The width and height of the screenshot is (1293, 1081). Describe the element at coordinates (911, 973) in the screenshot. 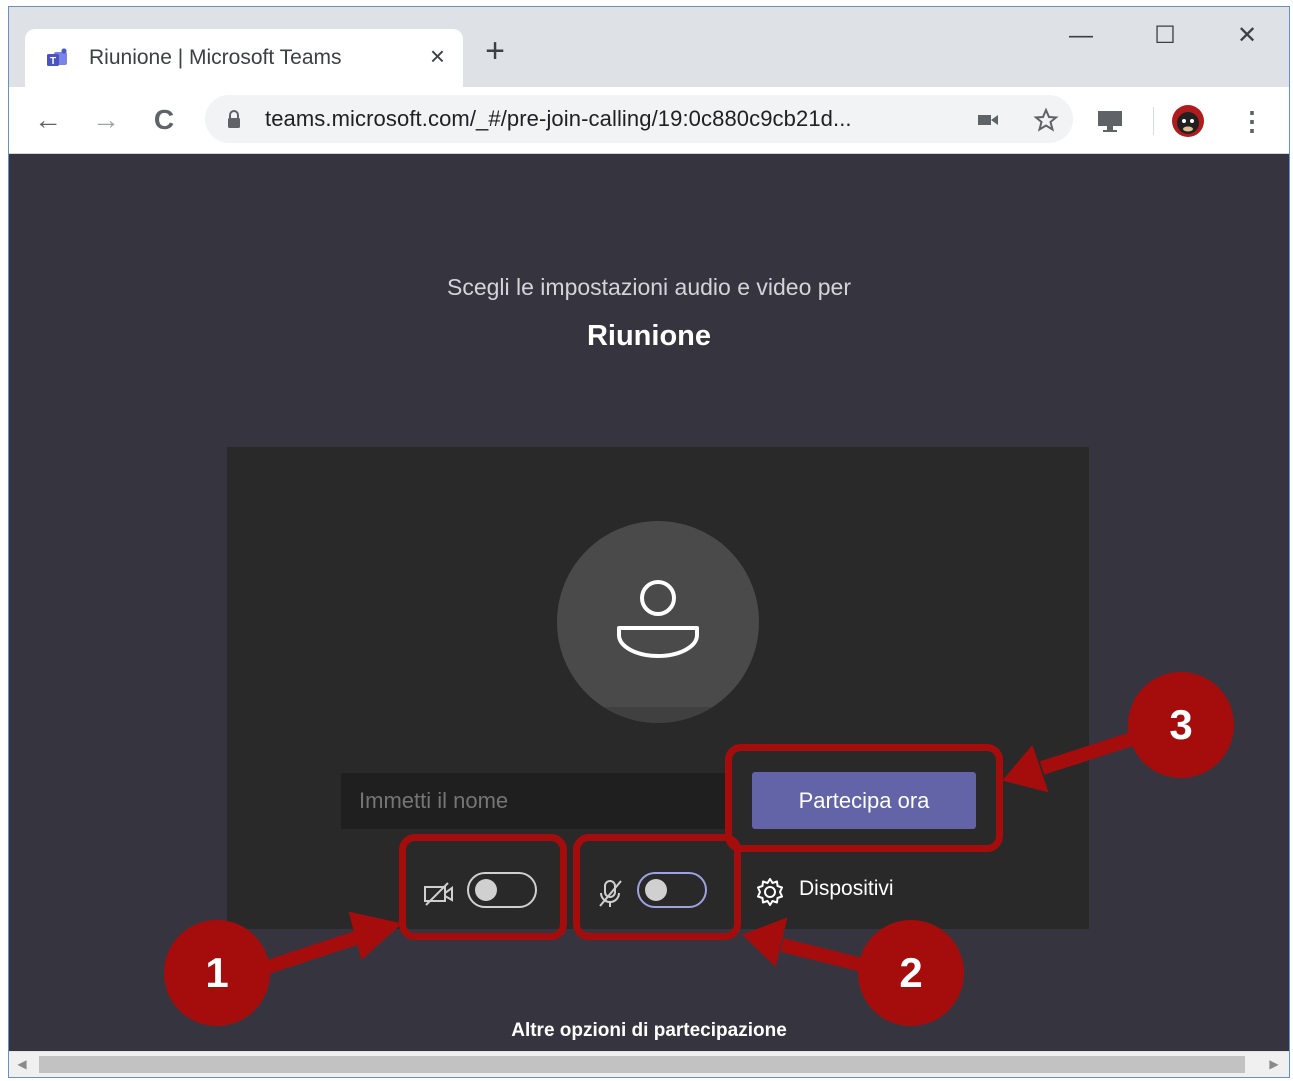

I see `annotation-badge-2: 2` at that location.